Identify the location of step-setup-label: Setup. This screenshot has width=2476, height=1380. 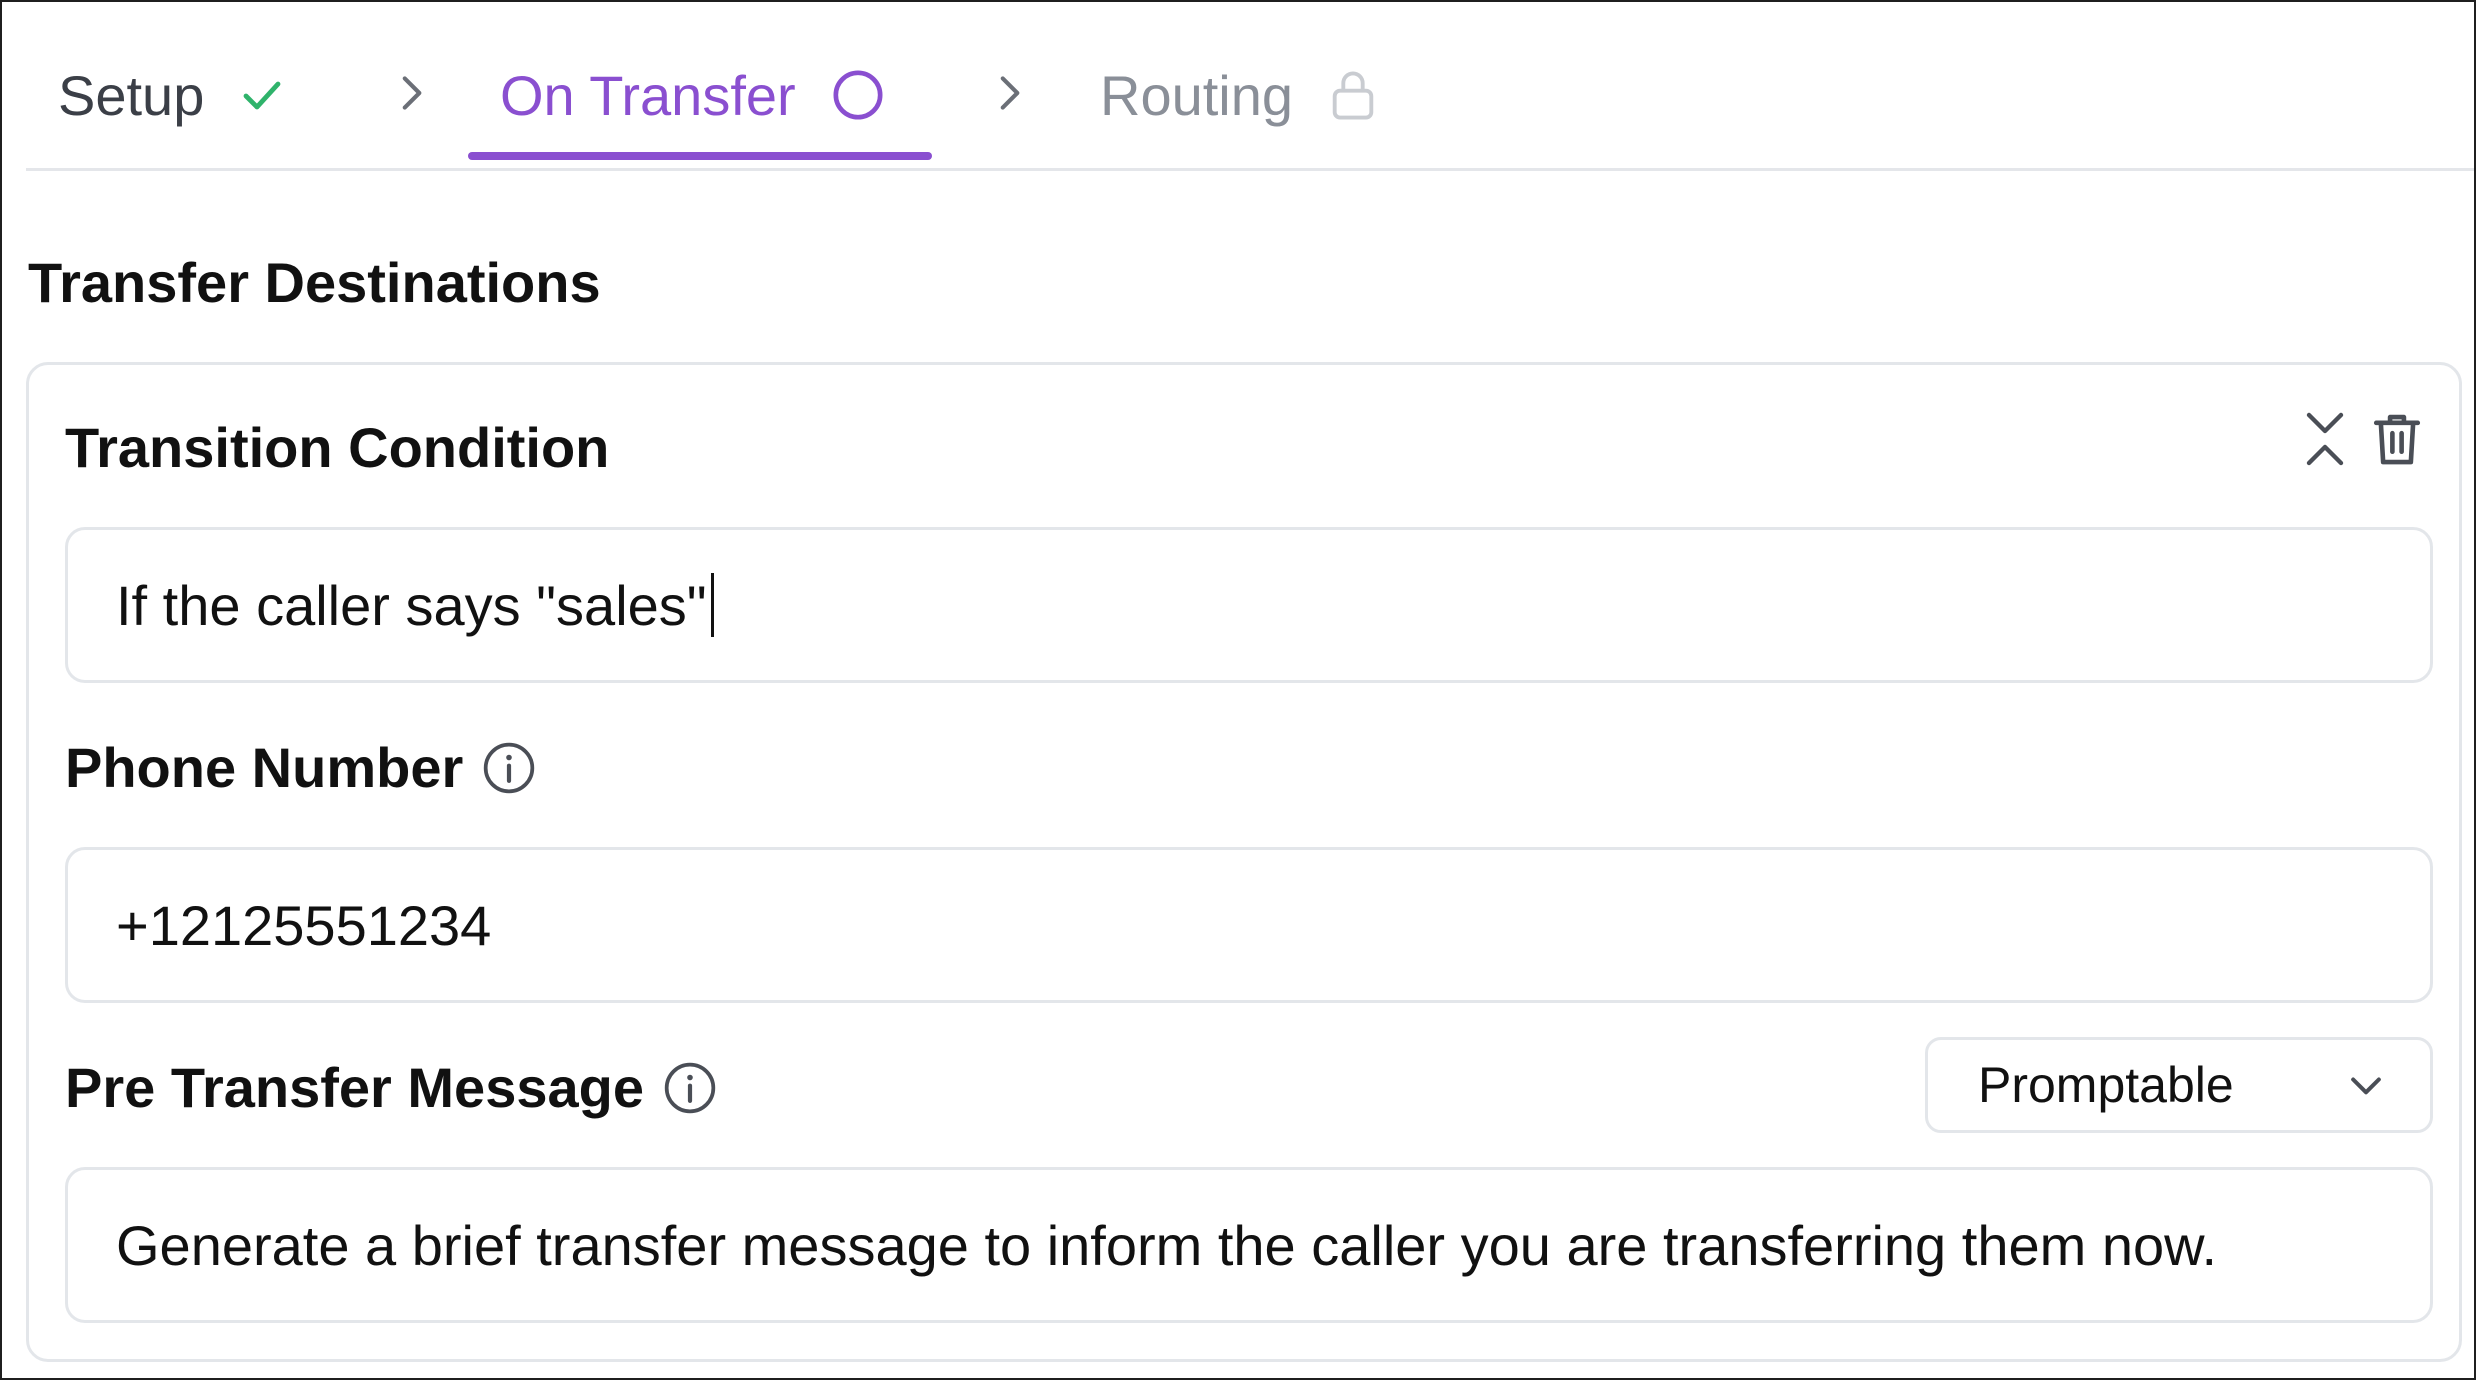
(131, 95).